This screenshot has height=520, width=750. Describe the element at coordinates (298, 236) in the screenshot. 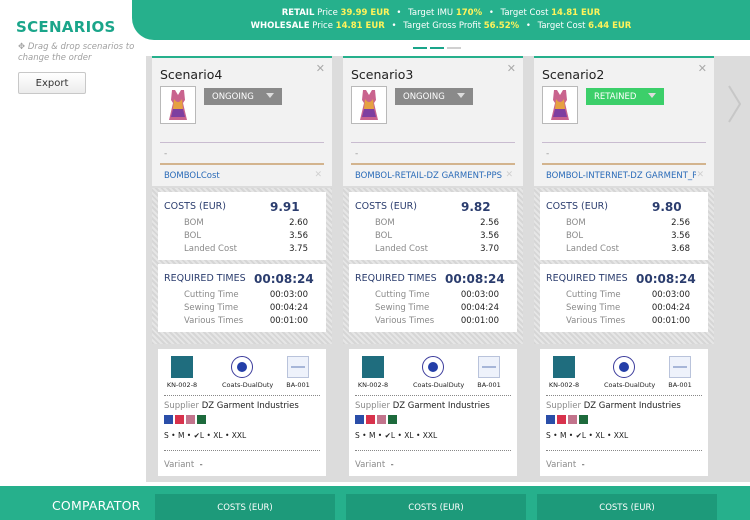

I see `row-value: 3.56` at that location.